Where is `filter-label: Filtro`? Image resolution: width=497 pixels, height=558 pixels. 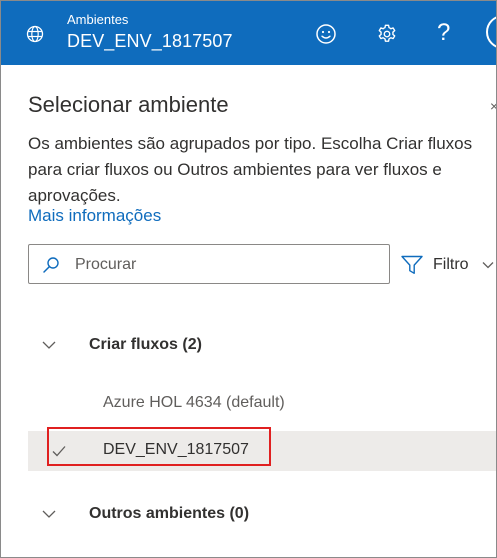 filter-label: Filtro is located at coordinates (451, 264).